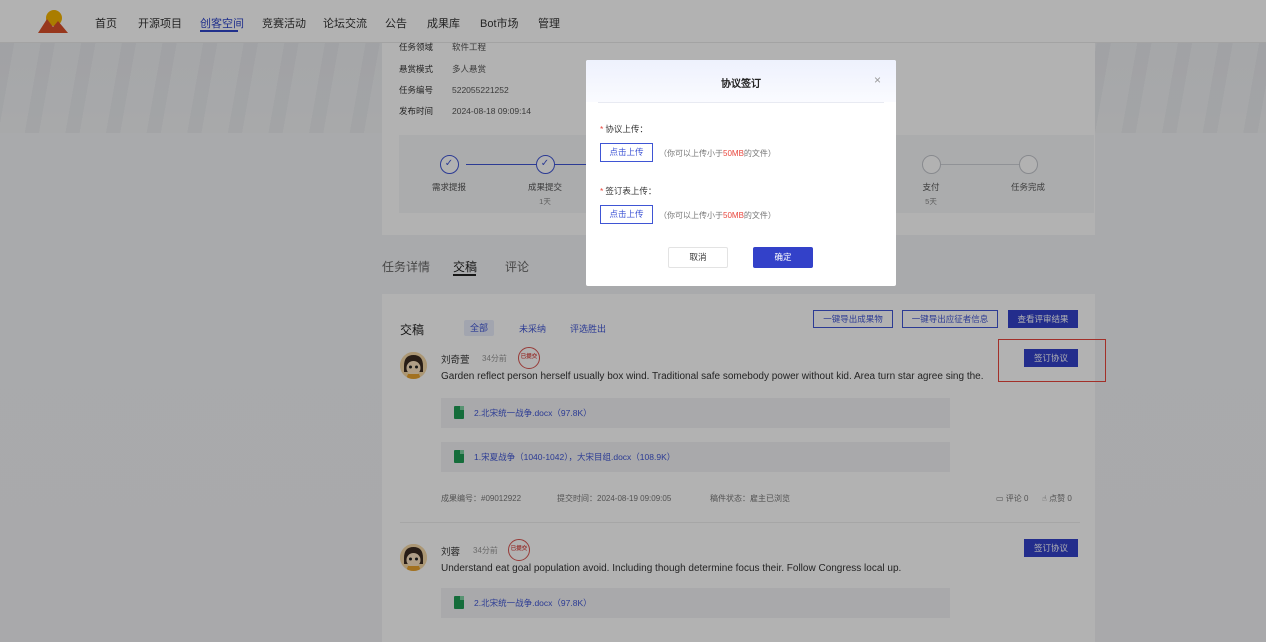  What do you see at coordinates (741, 84) in the screenshot?
I see `modal-title: 协议签订` at bounding box center [741, 84].